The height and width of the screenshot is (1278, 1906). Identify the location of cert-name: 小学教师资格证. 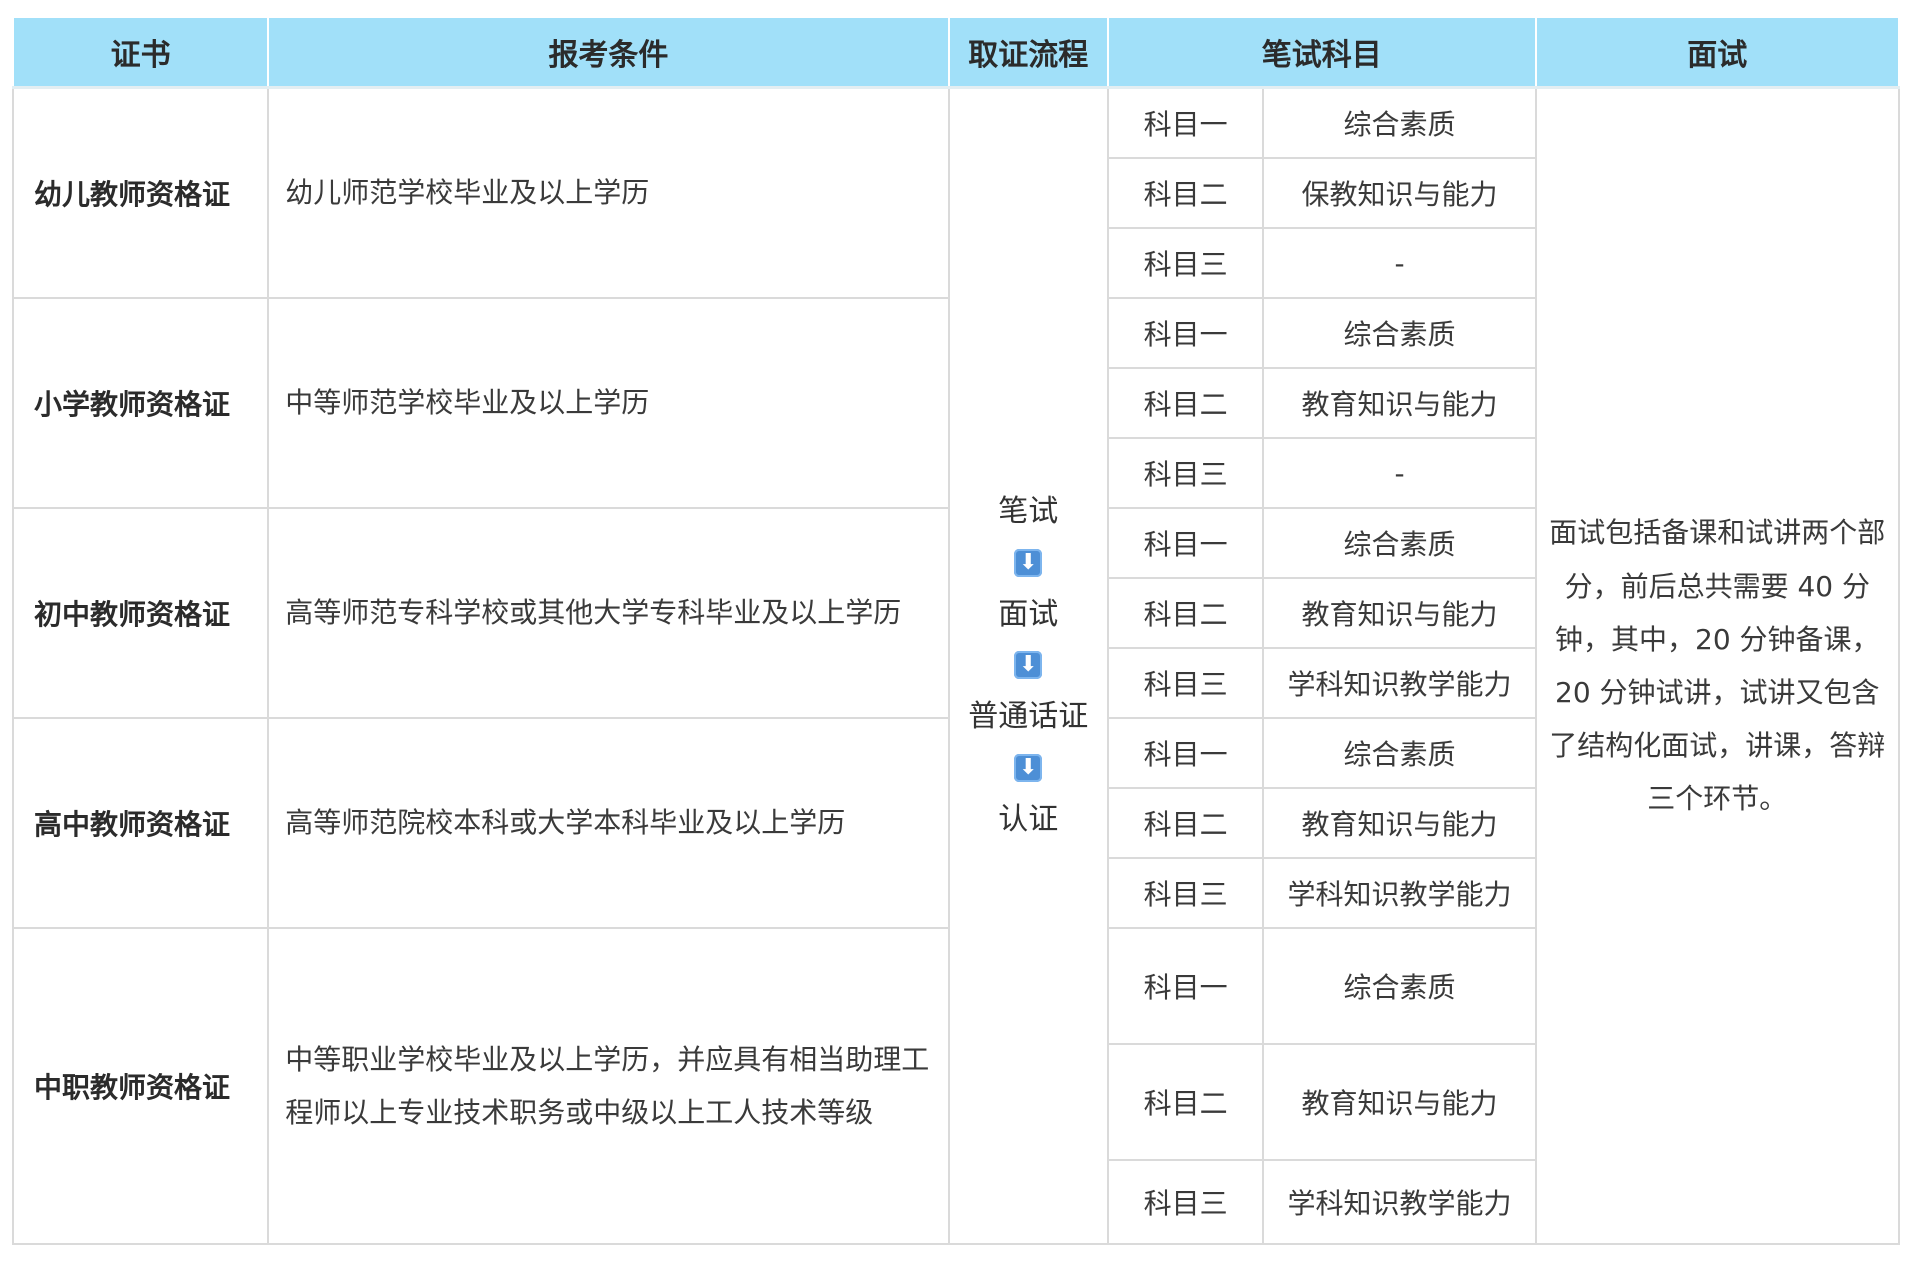
(140, 403).